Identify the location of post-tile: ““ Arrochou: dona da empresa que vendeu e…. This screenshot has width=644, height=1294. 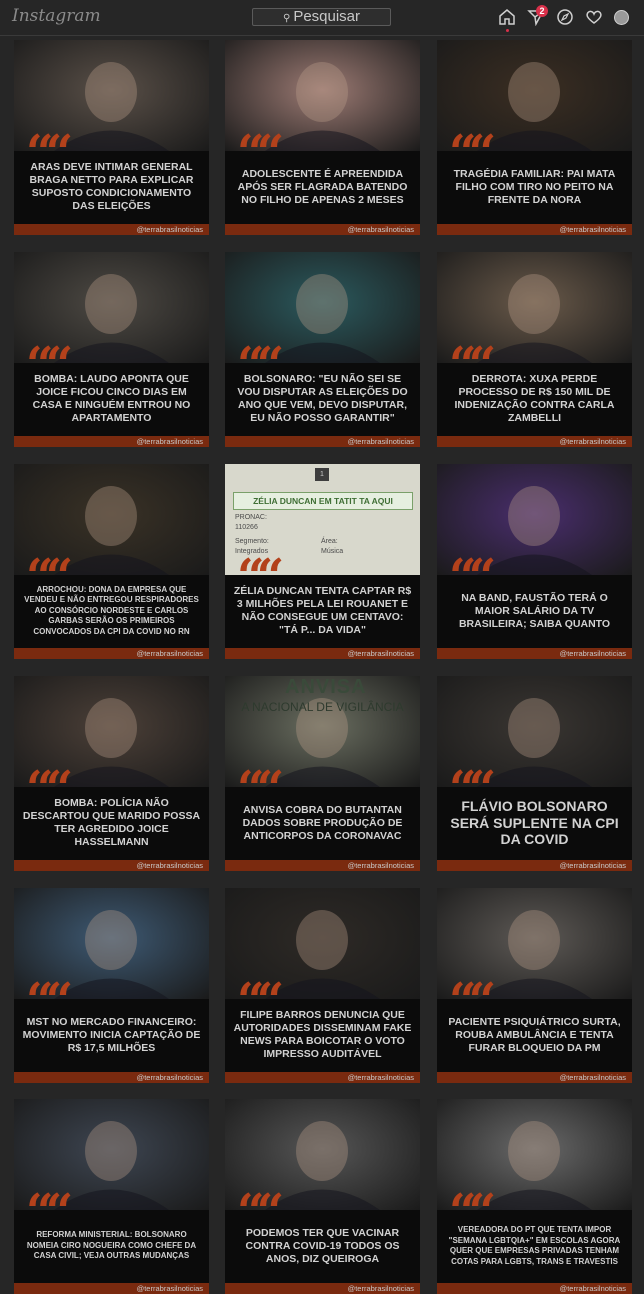
(111, 561).